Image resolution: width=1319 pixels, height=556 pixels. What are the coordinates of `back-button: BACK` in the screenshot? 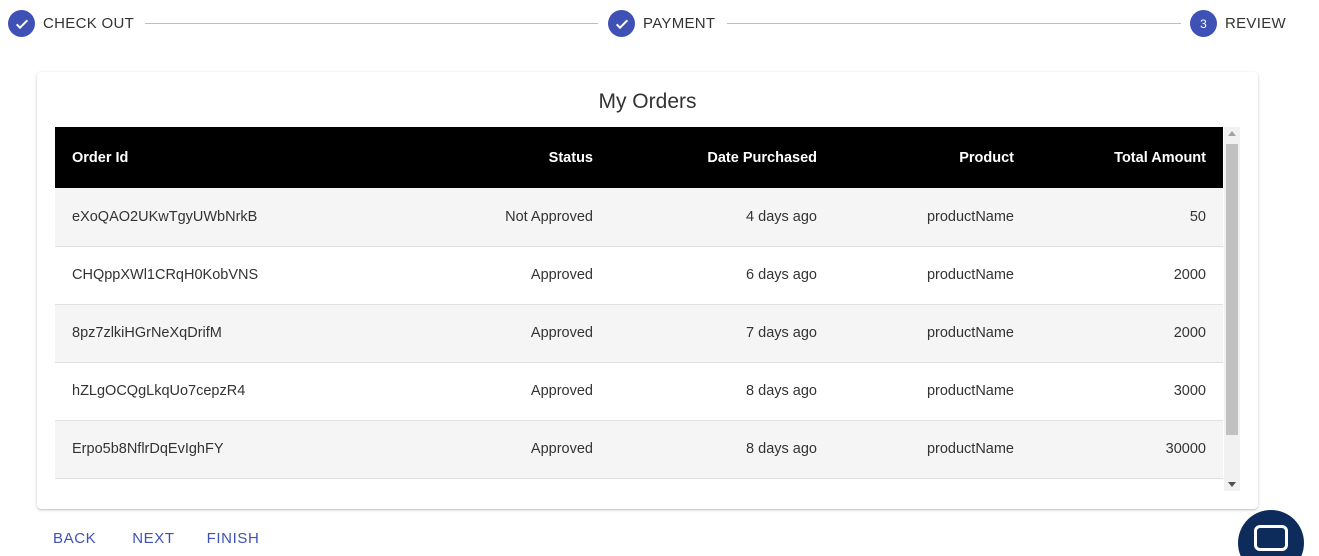 It's located at (74, 538).